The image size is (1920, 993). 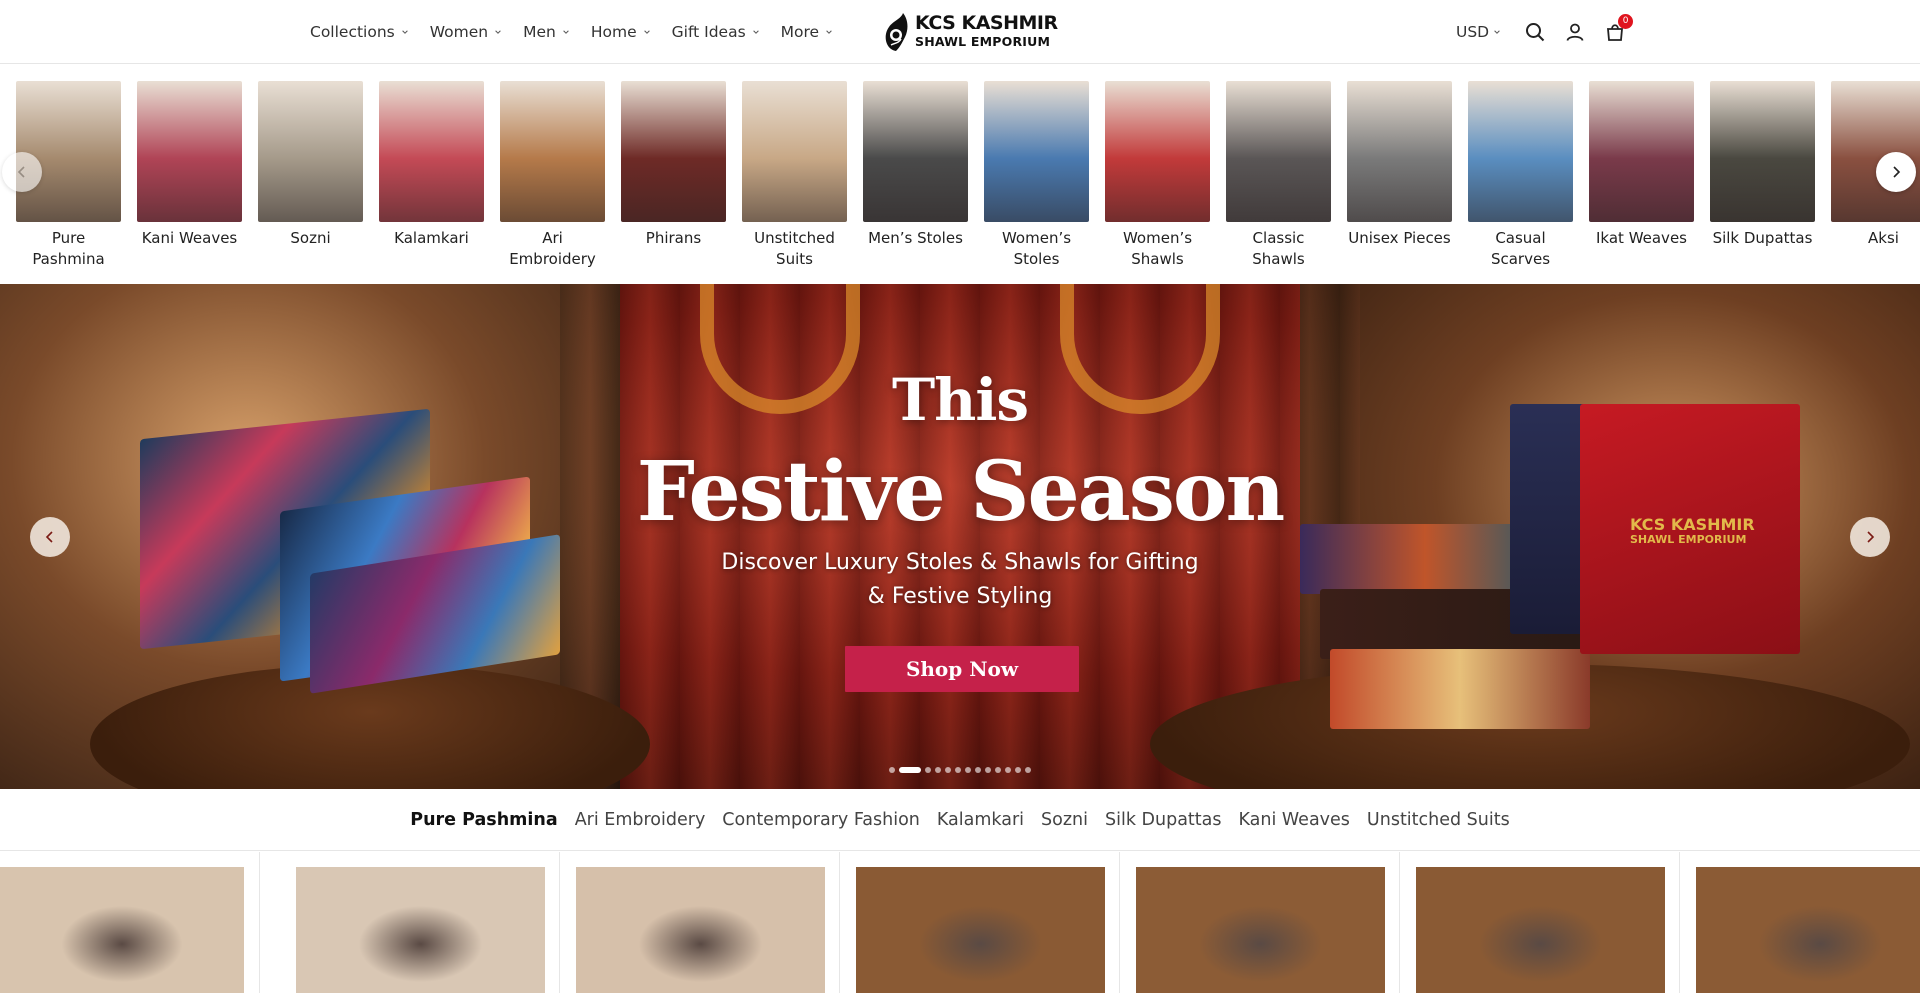 I want to click on category-item: Men’s Stoles, so click(x=915, y=175).